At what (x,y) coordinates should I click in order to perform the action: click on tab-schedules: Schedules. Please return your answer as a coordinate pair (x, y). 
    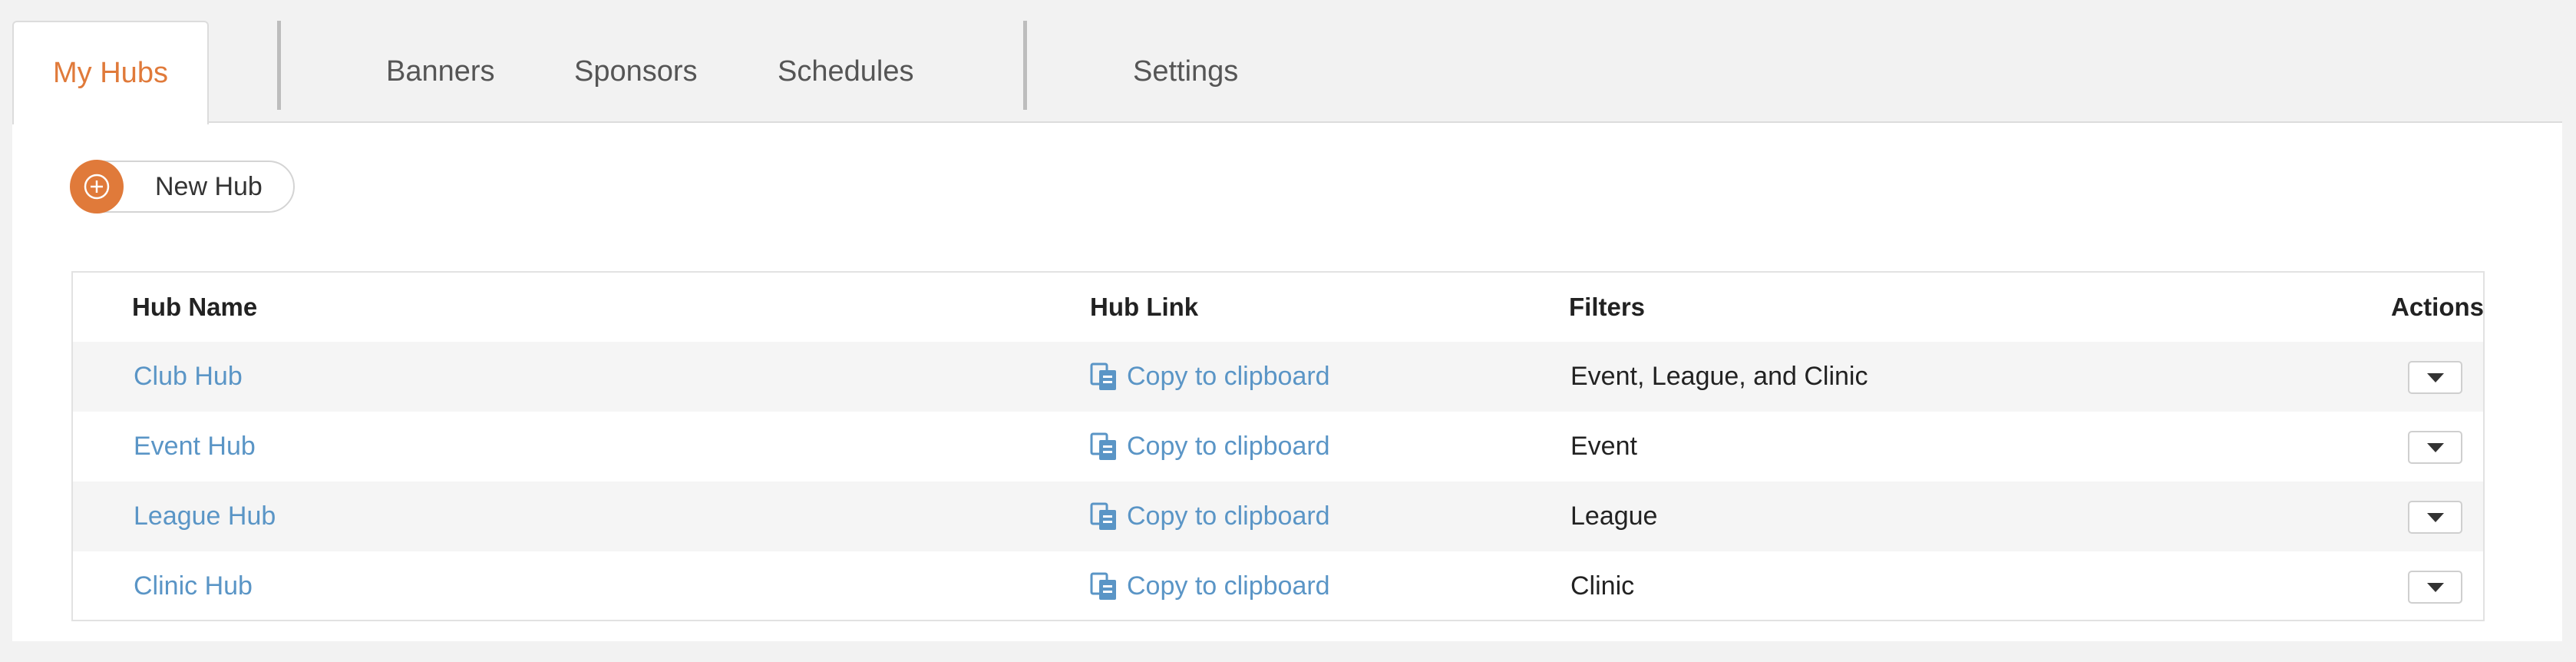
    Looking at the image, I should click on (845, 71).